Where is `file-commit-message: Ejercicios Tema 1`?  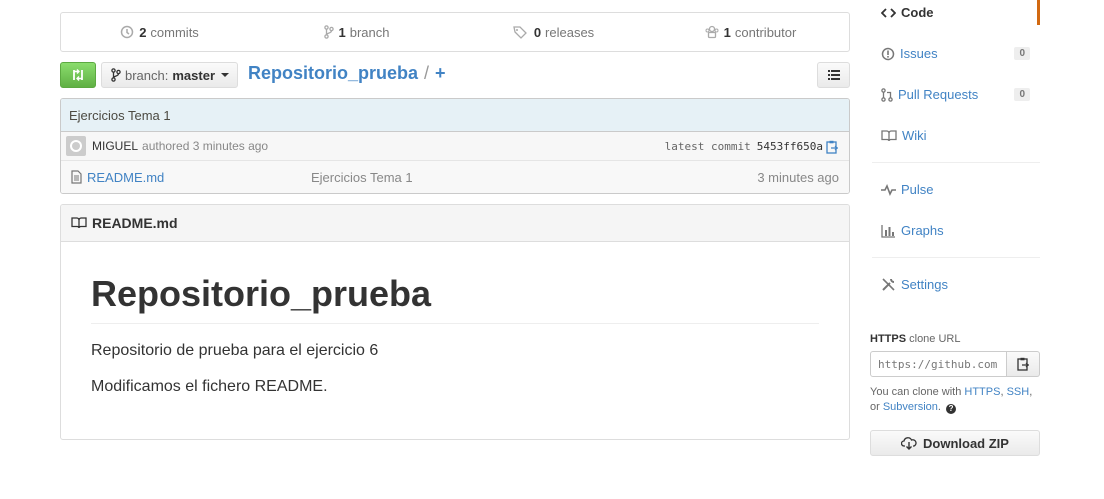 file-commit-message: Ejercicios Tema 1 is located at coordinates (362, 177).